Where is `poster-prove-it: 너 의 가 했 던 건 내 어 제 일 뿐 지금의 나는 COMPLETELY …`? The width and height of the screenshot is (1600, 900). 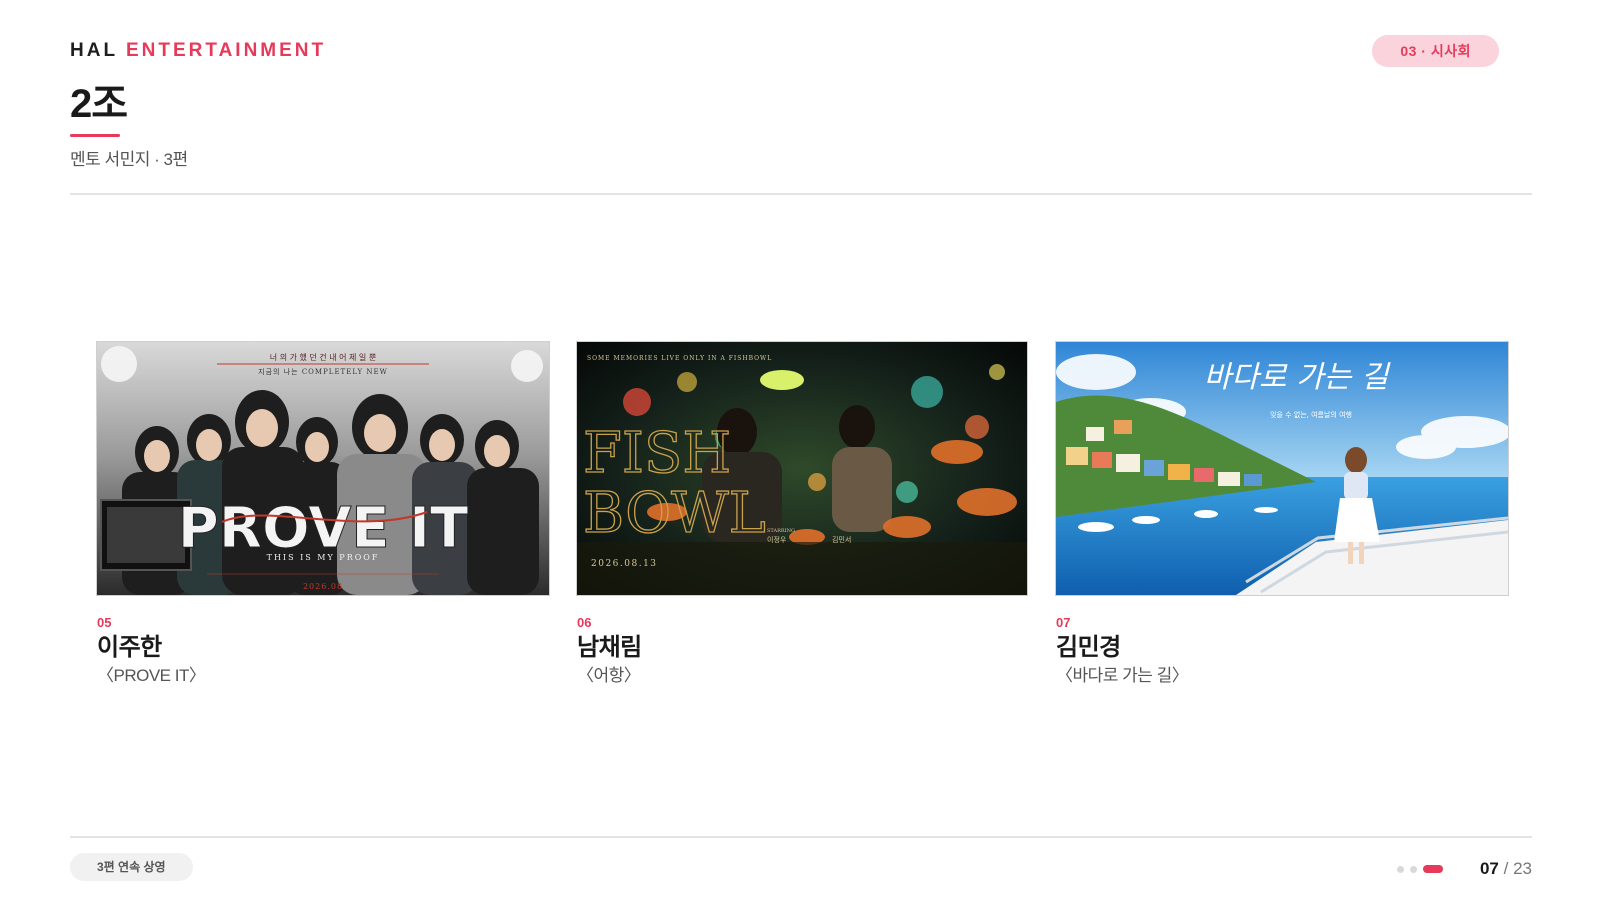
poster-prove-it: 너 의 가 했 던 건 내 어 제 일 뿐 지금의 나는 COMPLETELY … is located at coordinates (323, 468).